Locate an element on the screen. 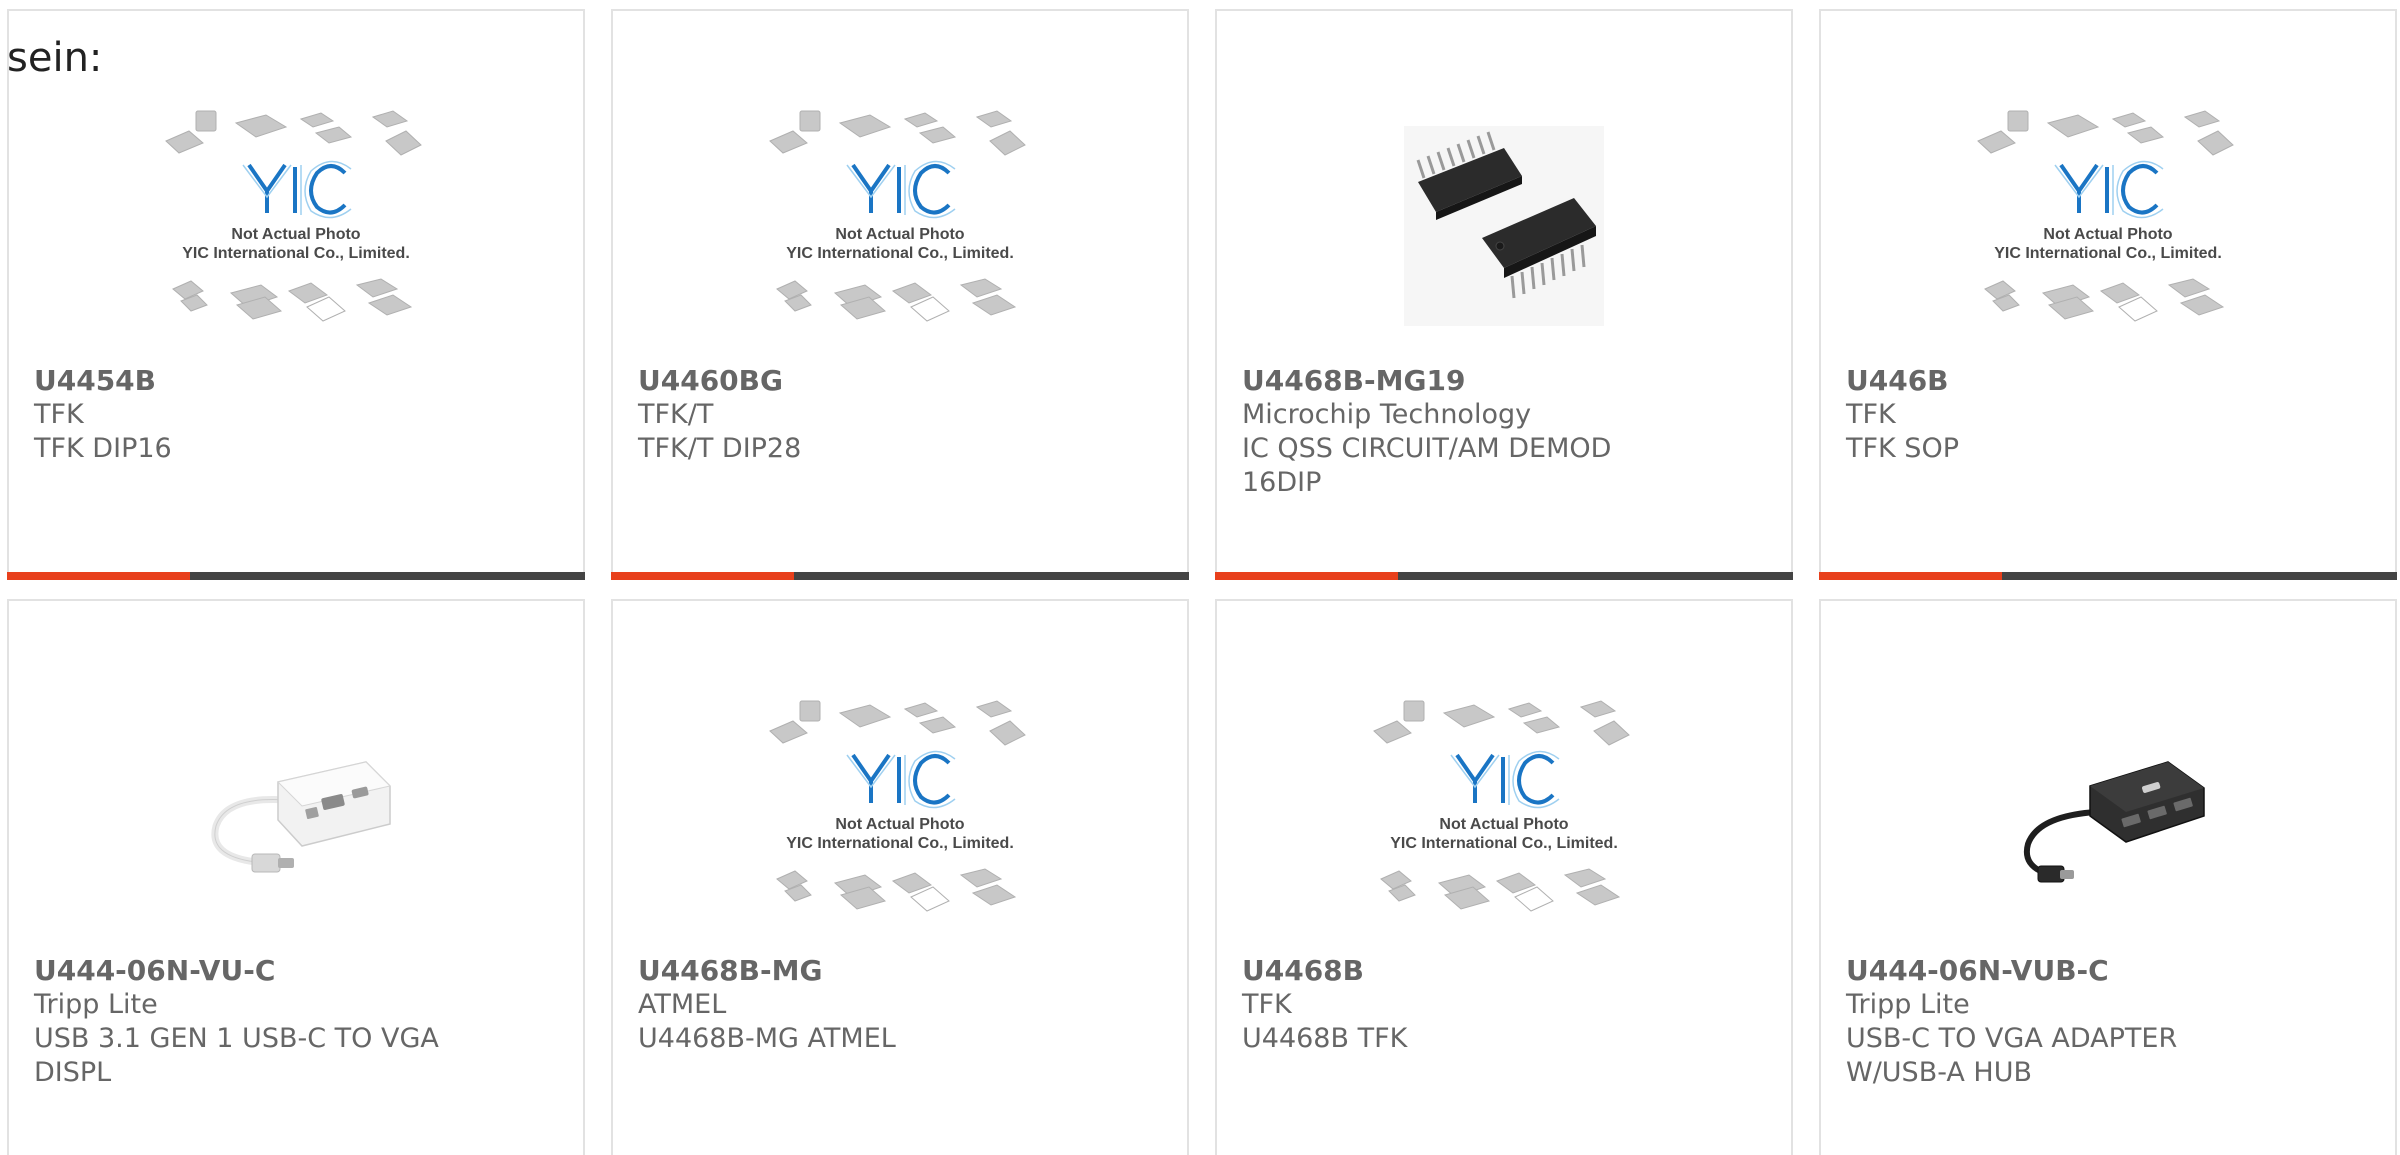  part-number: U4454B is located at coordinates (244, 381).